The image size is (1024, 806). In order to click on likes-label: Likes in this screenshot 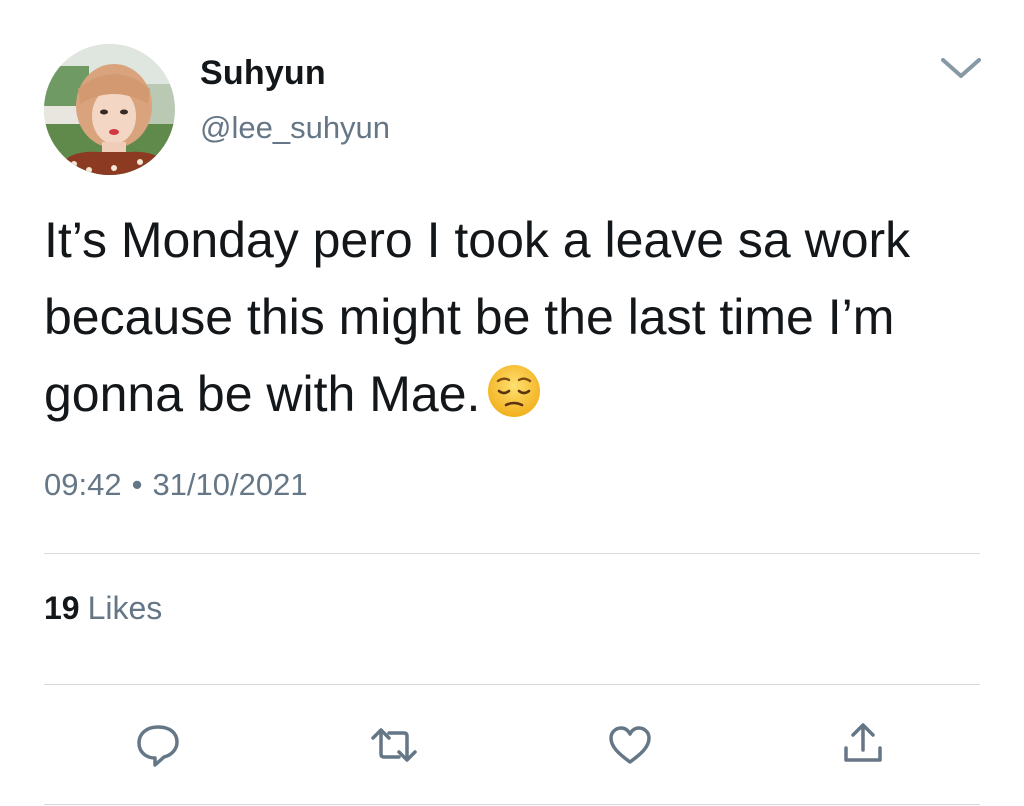, I will do `click(125, 608)`.